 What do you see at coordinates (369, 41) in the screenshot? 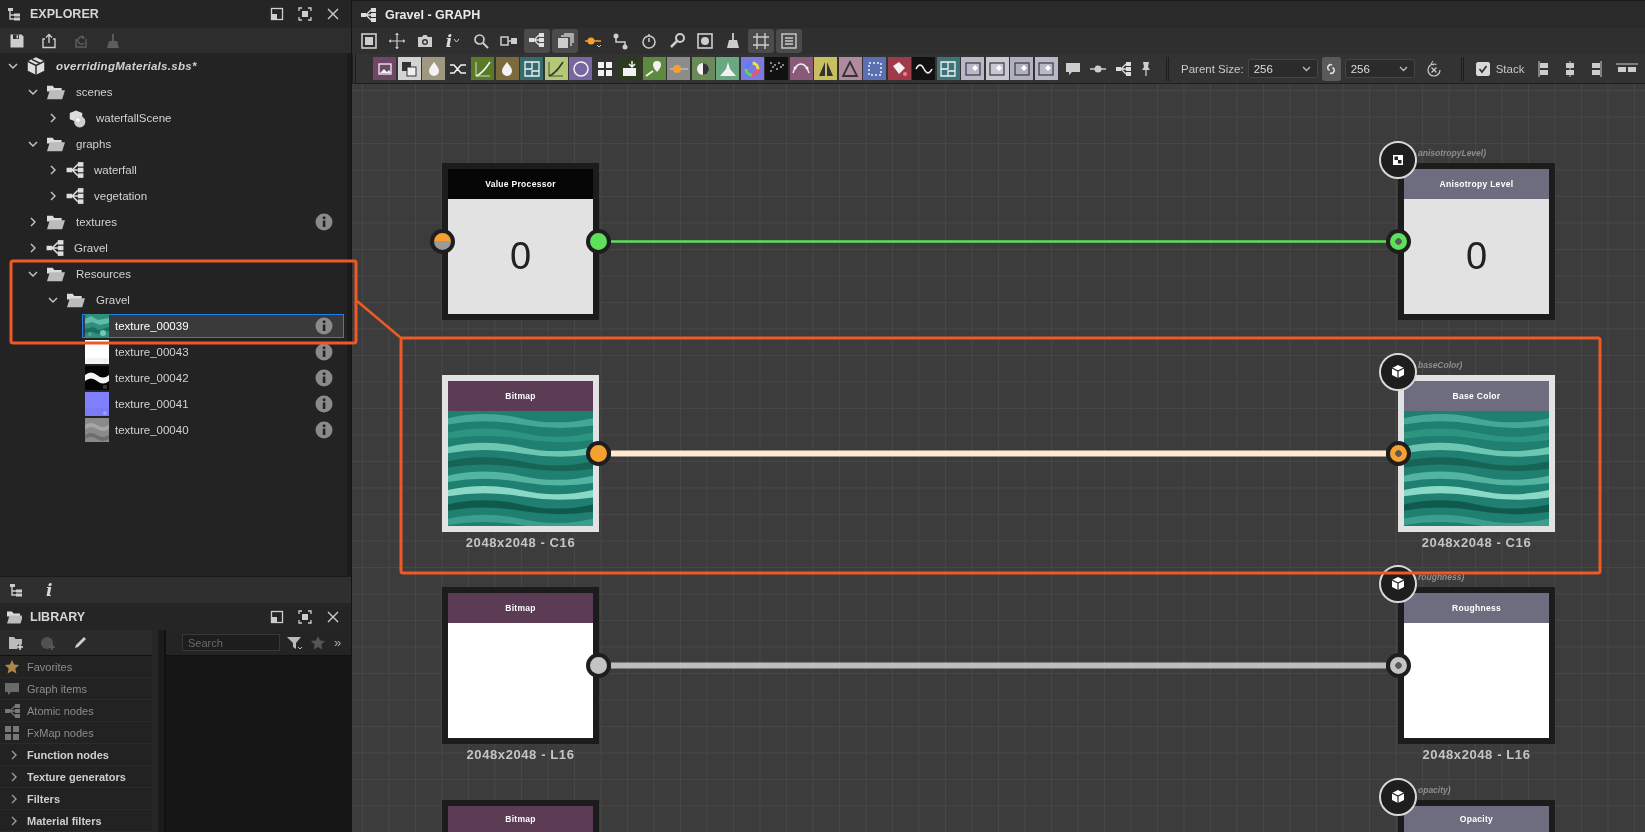
I see `fit-icon` at bounding box center [369, 41].